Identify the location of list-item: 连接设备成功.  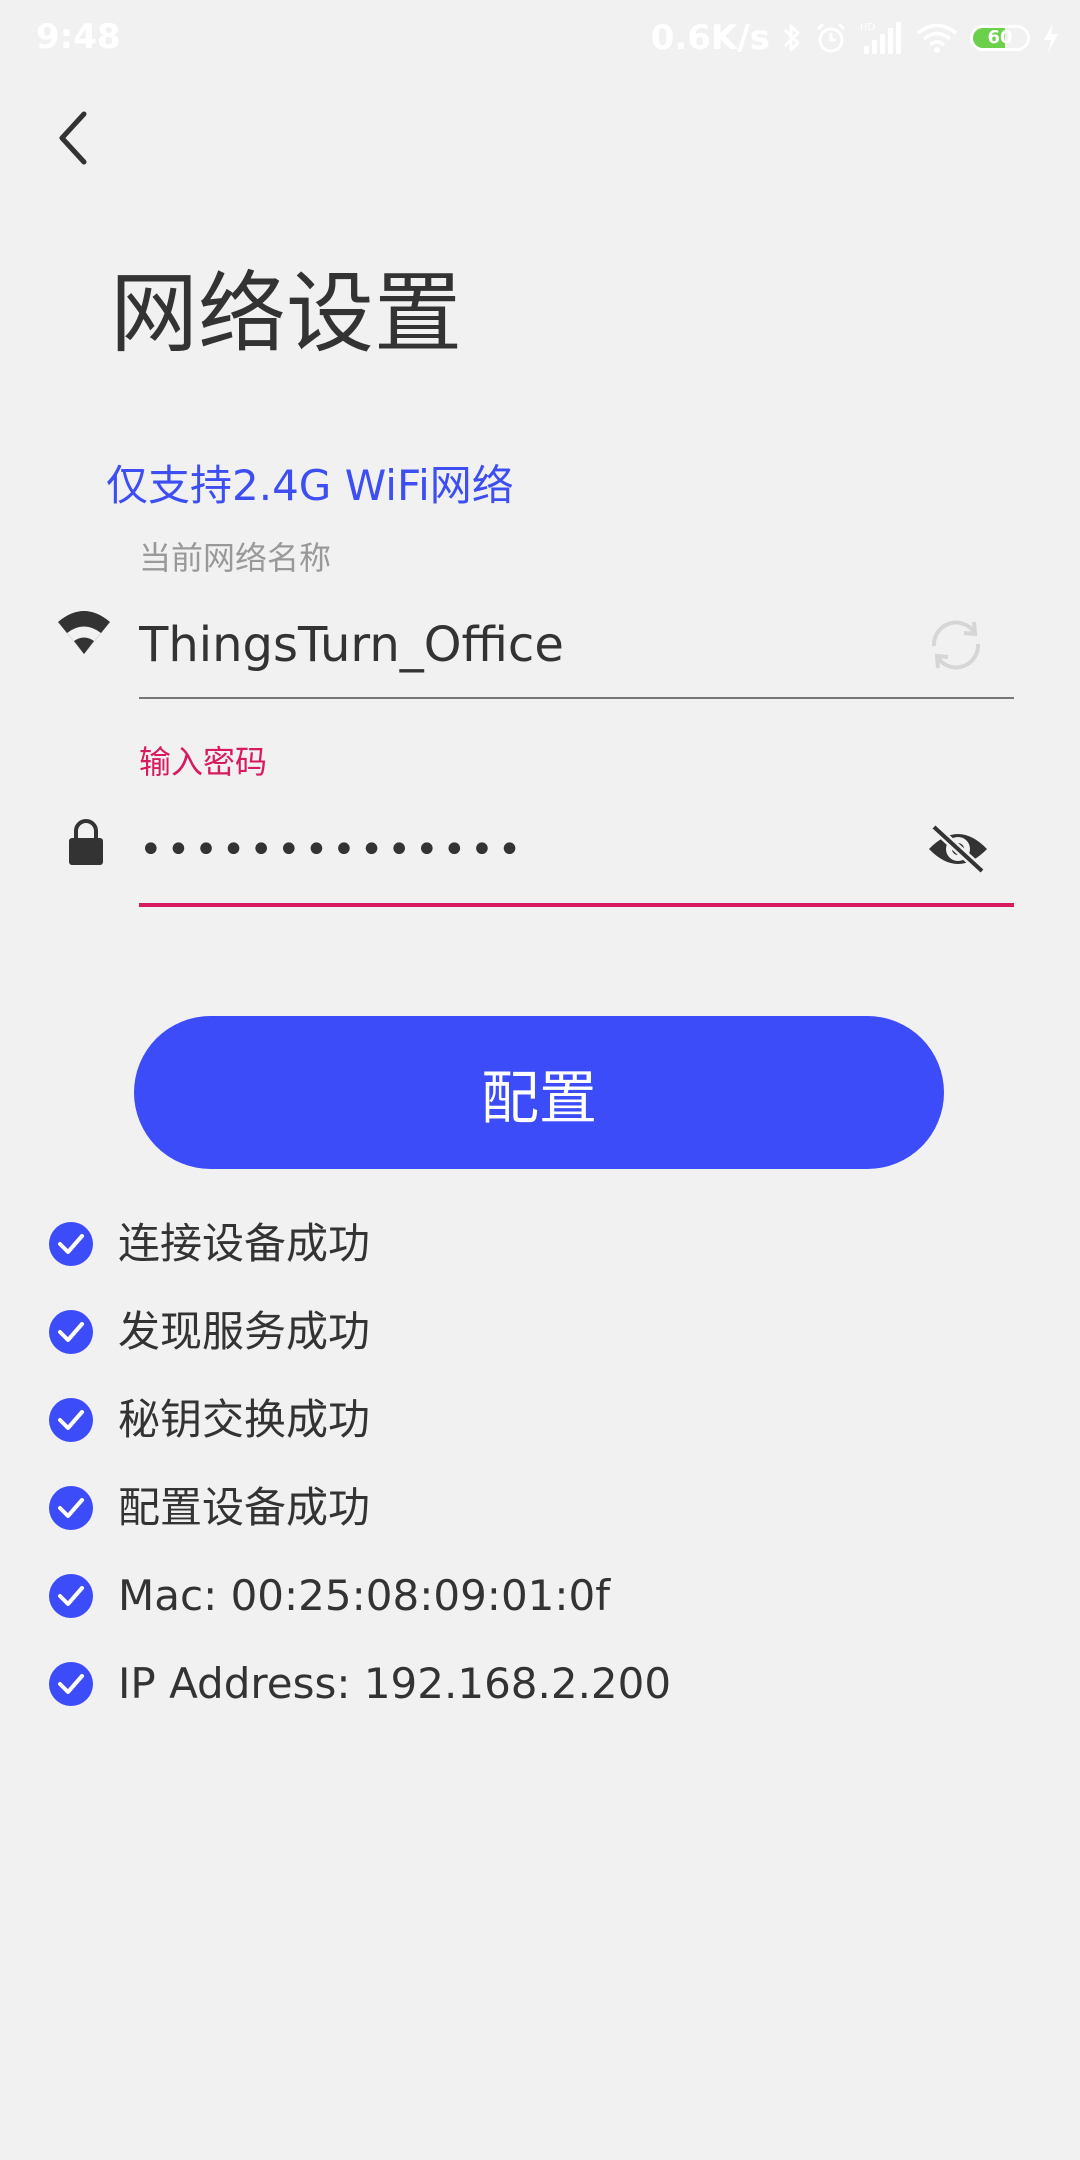
(359, 1244).